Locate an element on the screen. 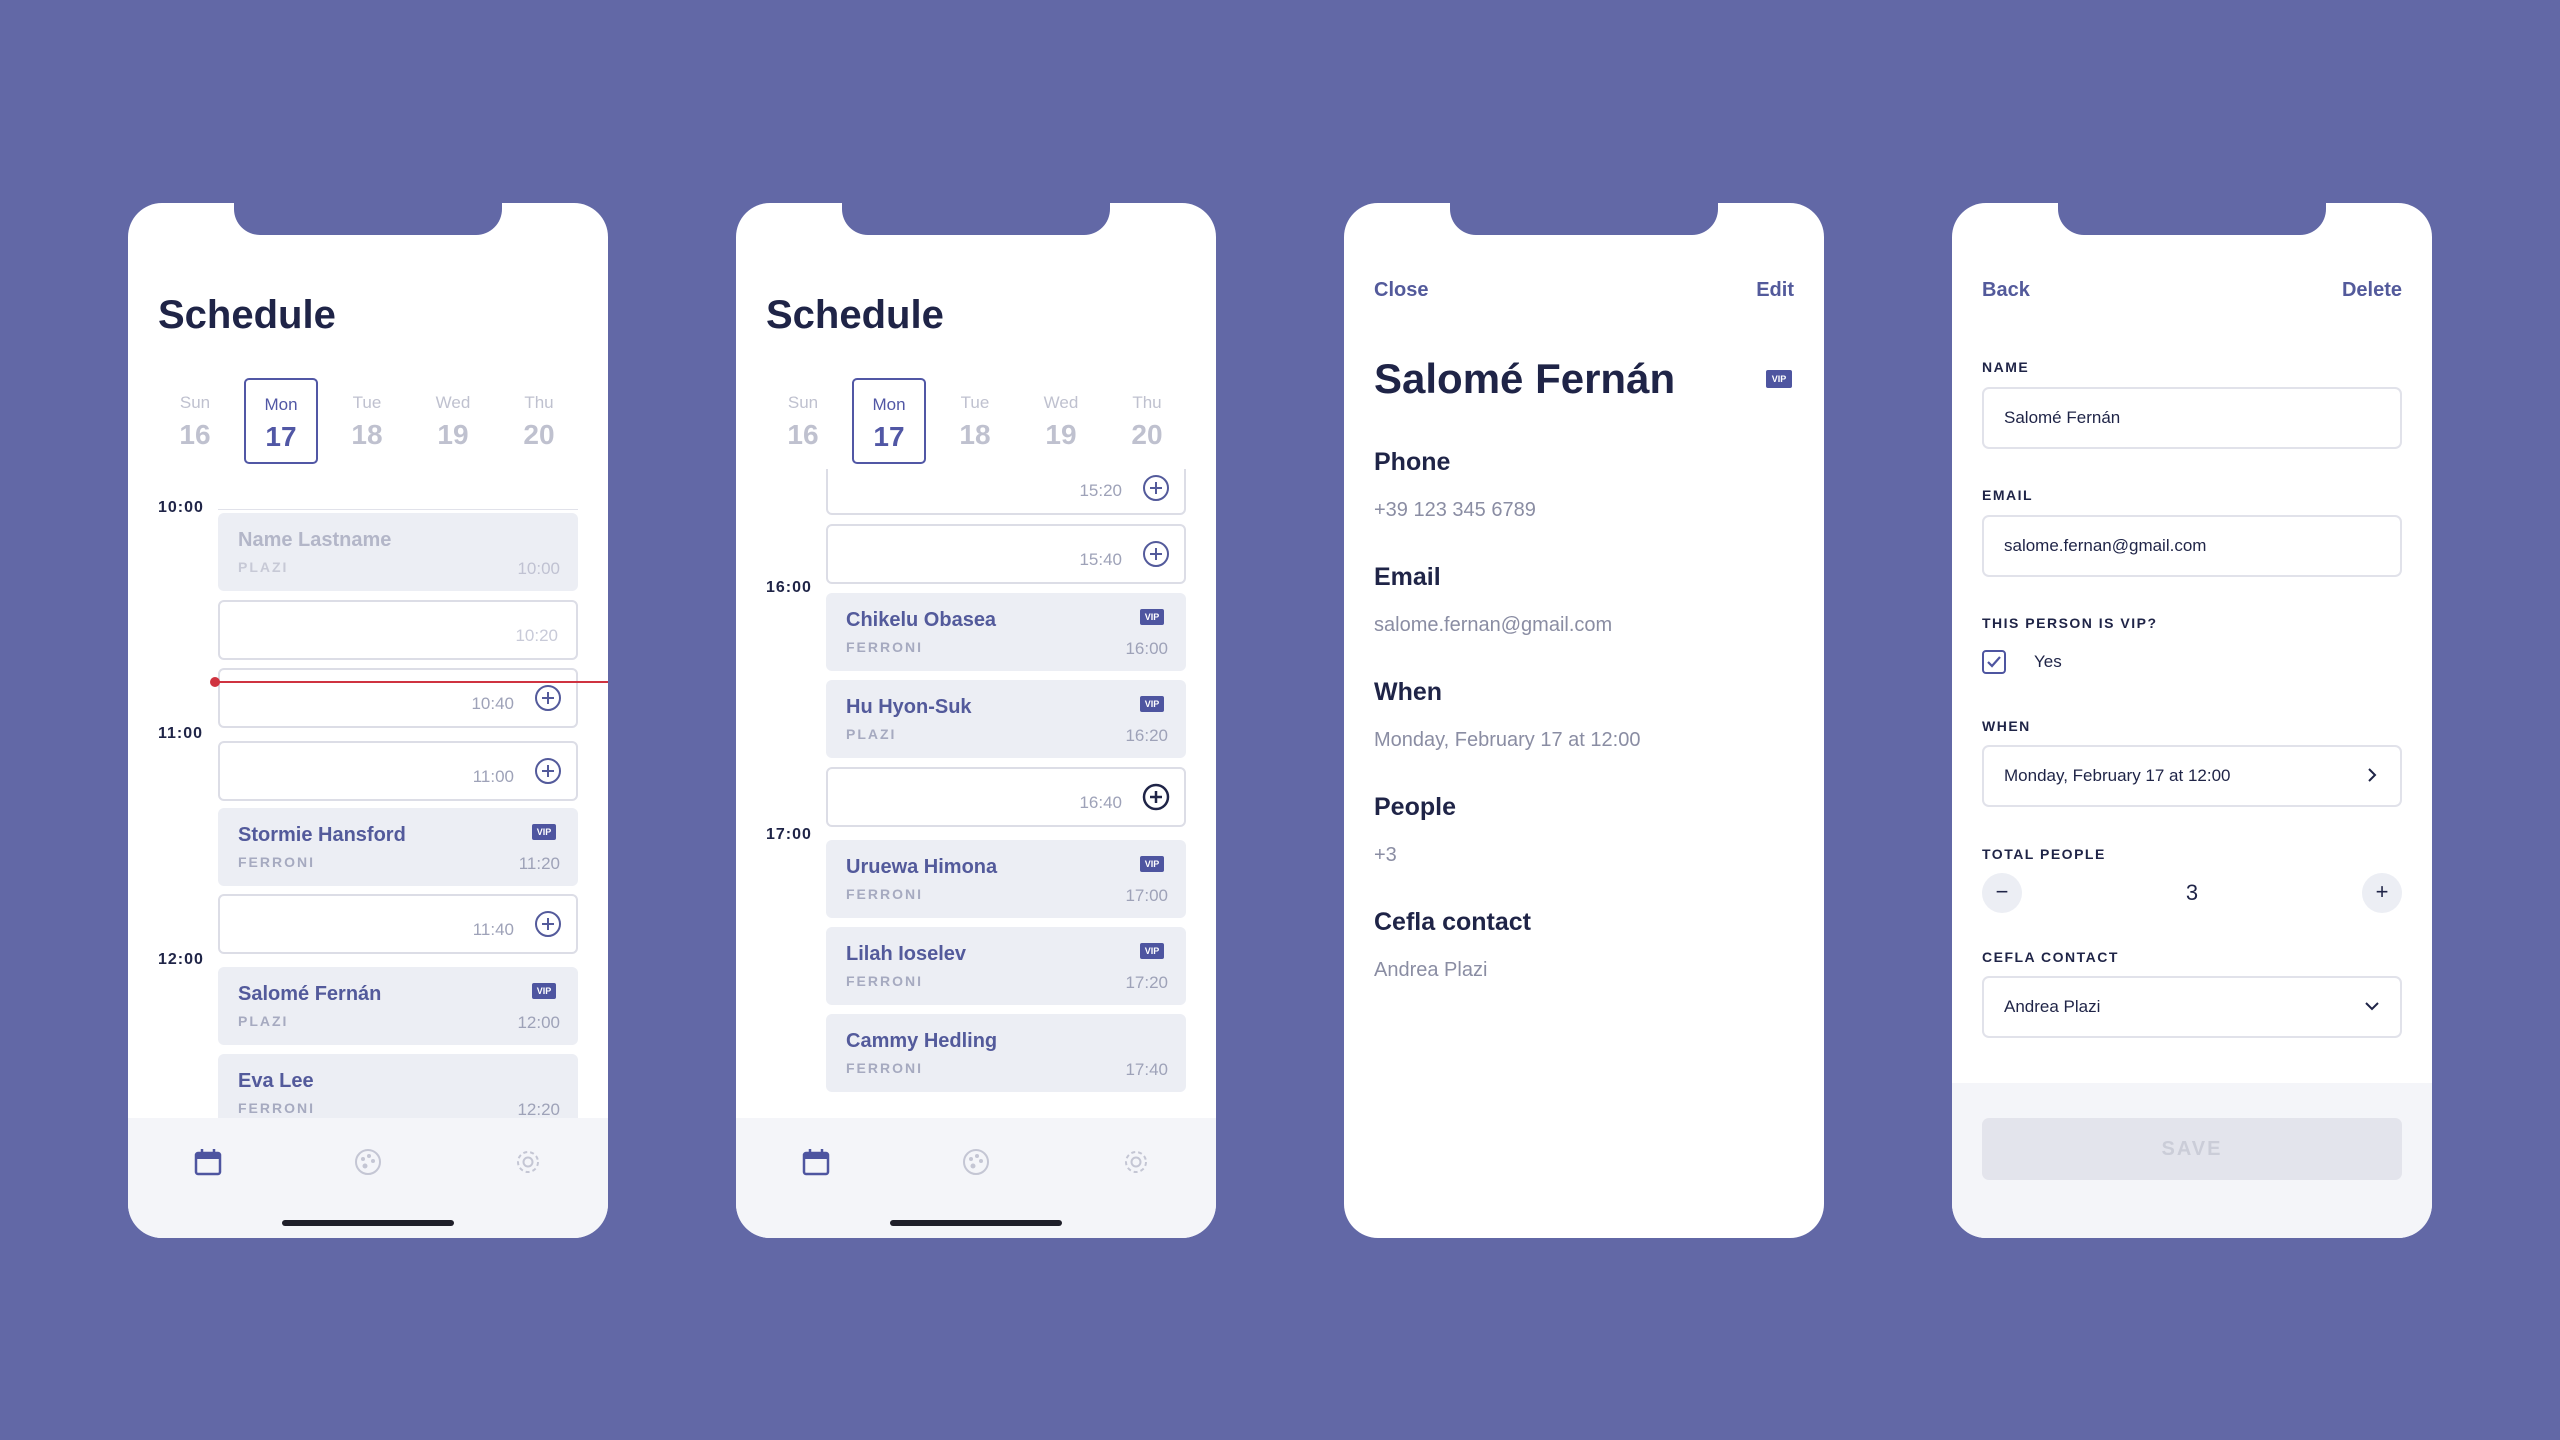  appointment-slot: Stormie Hansford FERRONI VIP 11:20 is located at coordinates (398, 847).